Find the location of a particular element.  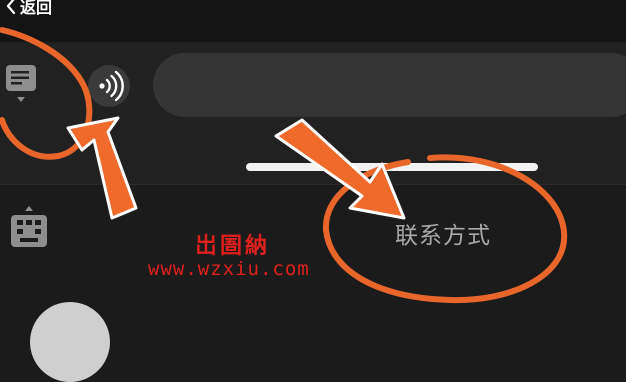

keyboard-icon is located at coordinates (29, 231).